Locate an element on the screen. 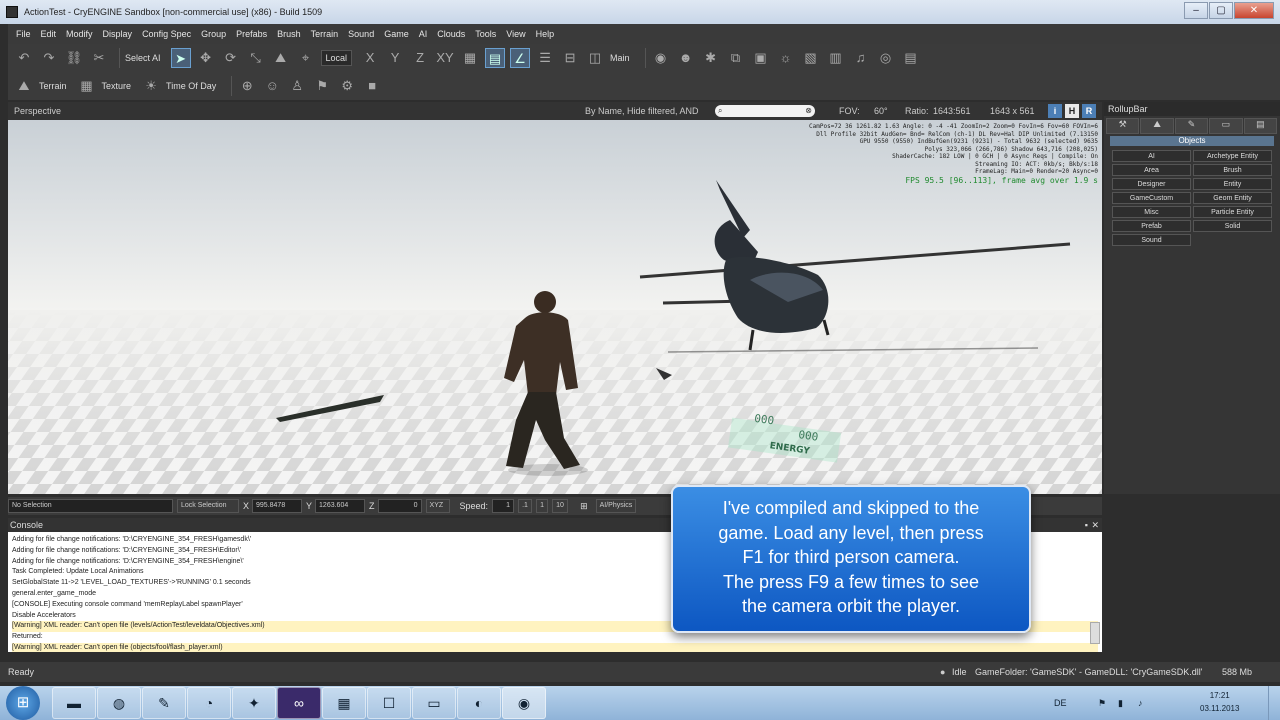 This screenshot has height=720, width=1280. console-float-icon: ▪ is located at coordinates (1086, 525).